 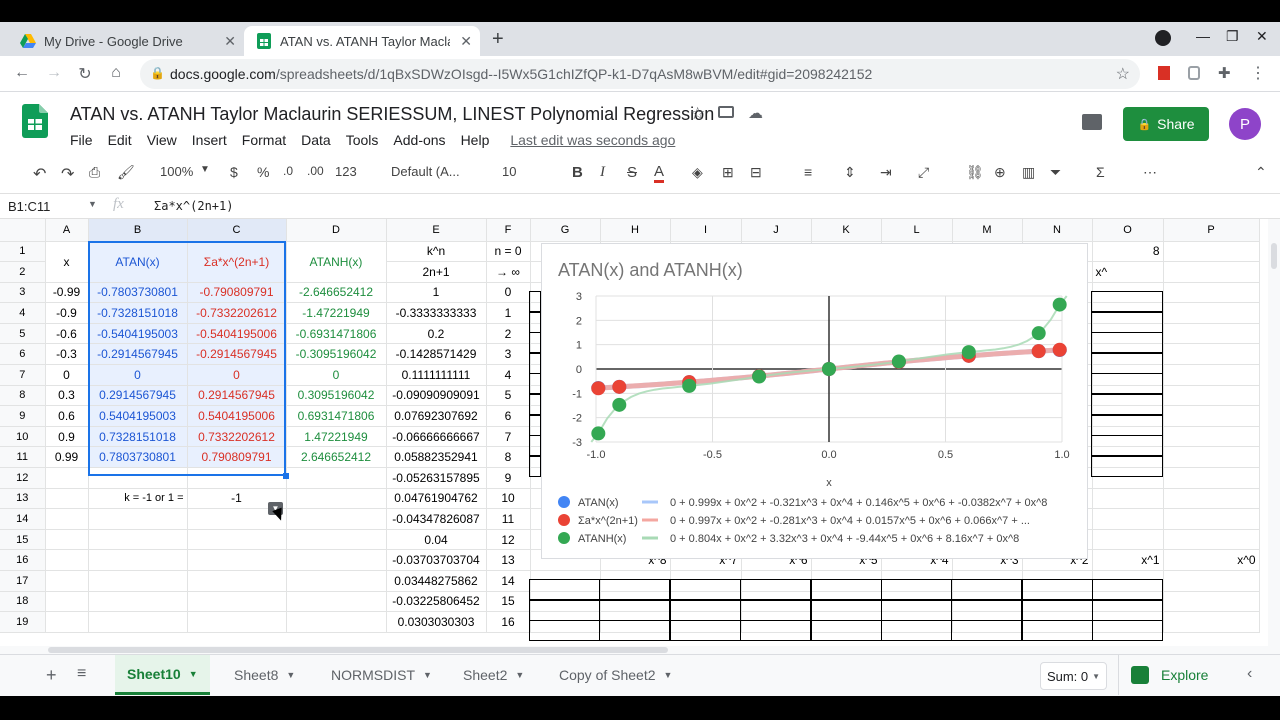 I want to click on cloud-status-icon: ☁, so click(x=755, y=113).